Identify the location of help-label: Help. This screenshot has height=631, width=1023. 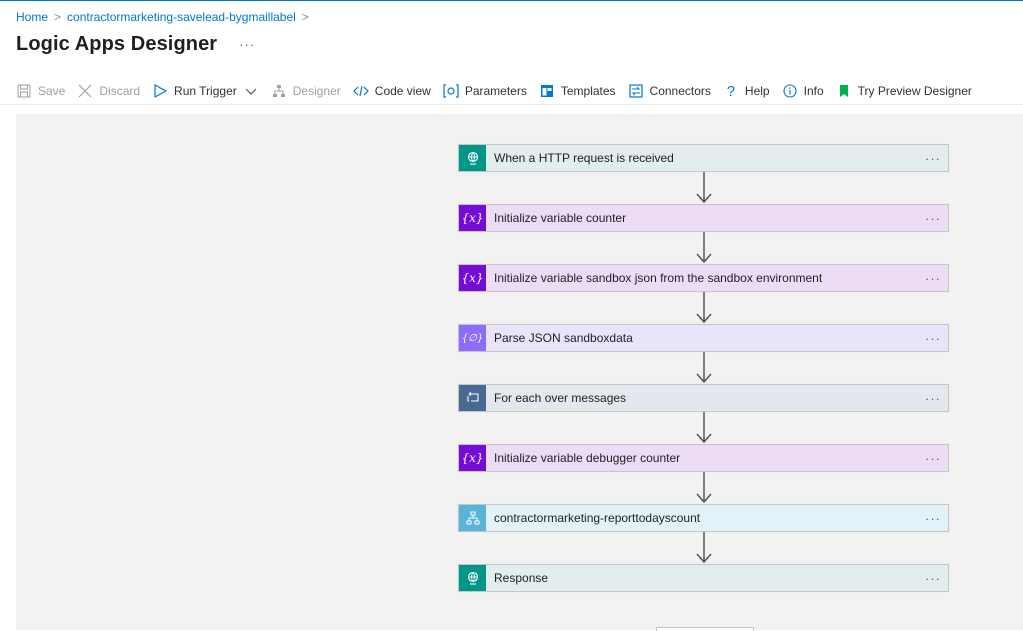
(757, 91).